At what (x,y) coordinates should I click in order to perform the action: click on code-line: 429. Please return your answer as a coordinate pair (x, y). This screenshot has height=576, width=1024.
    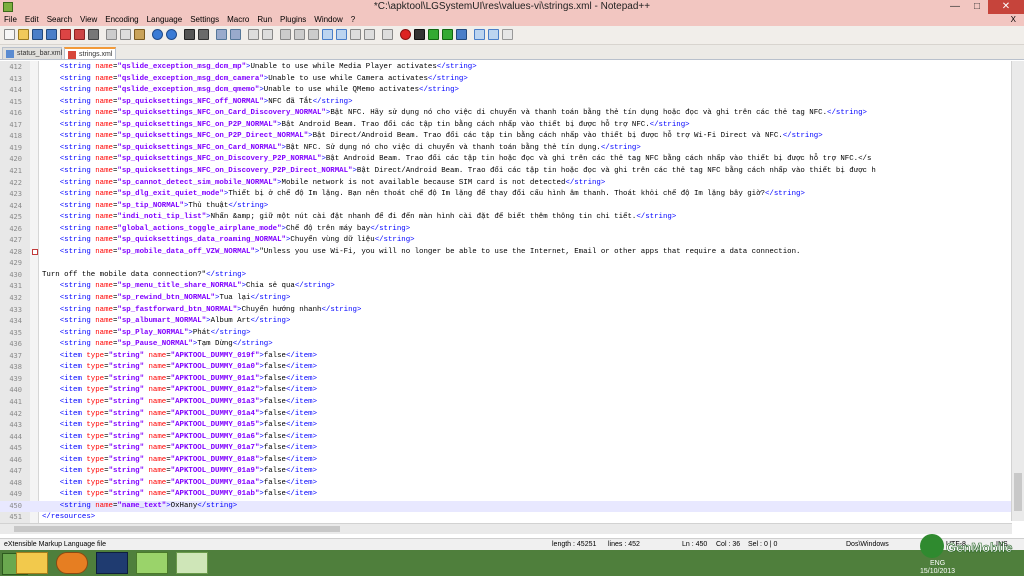
    Looking at the image, I should click on (506, 263).